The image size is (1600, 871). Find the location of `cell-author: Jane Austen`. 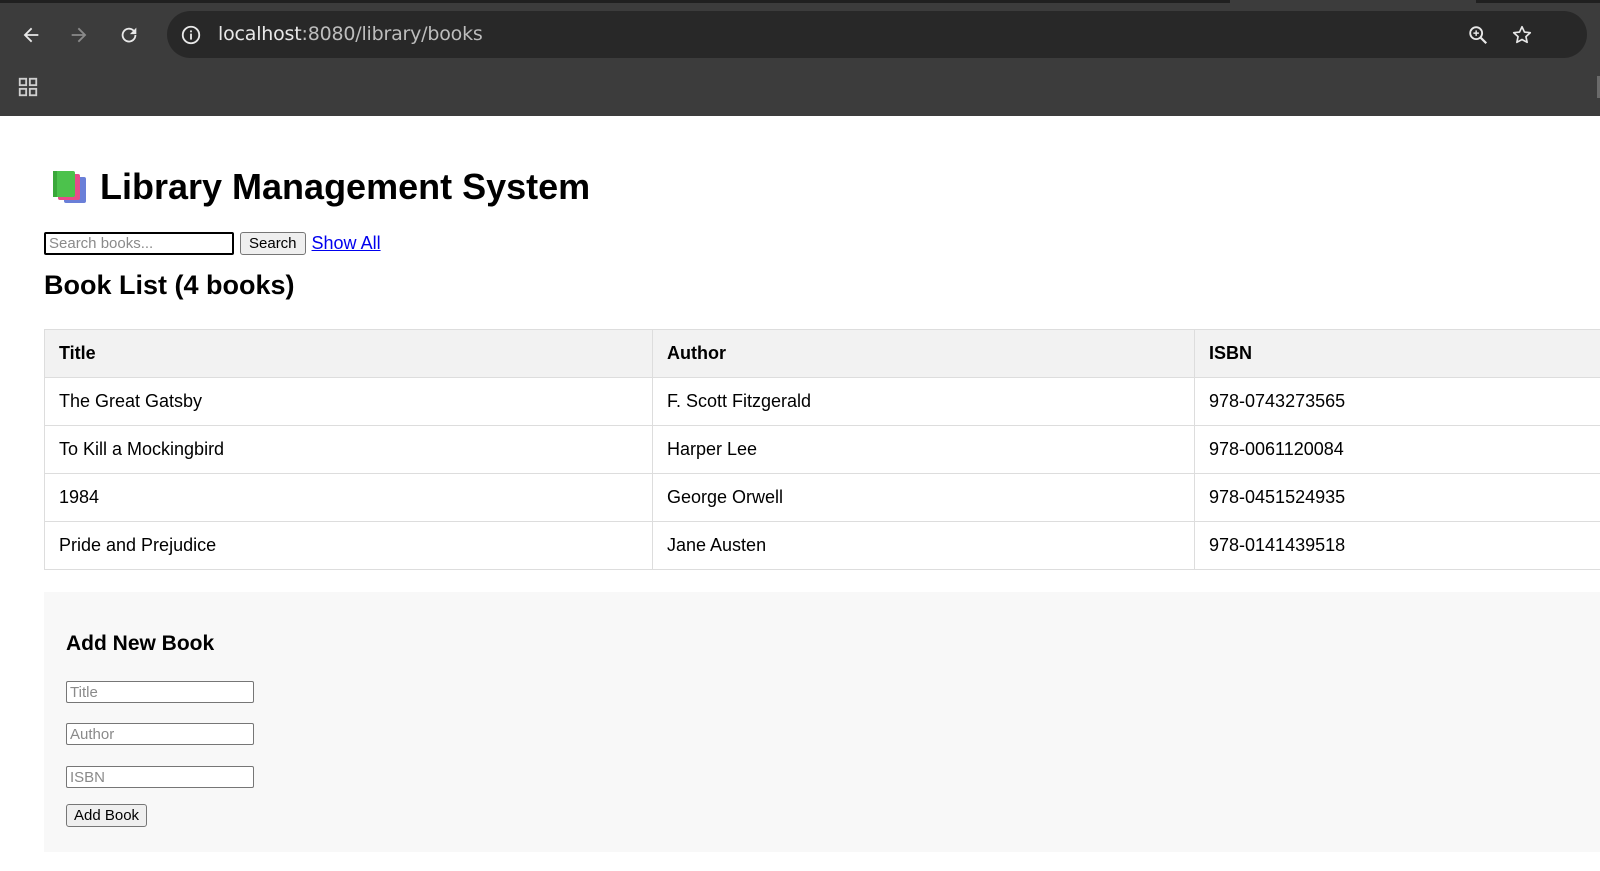

cell-author: Jane Austen is located at coordinates (923, 545).